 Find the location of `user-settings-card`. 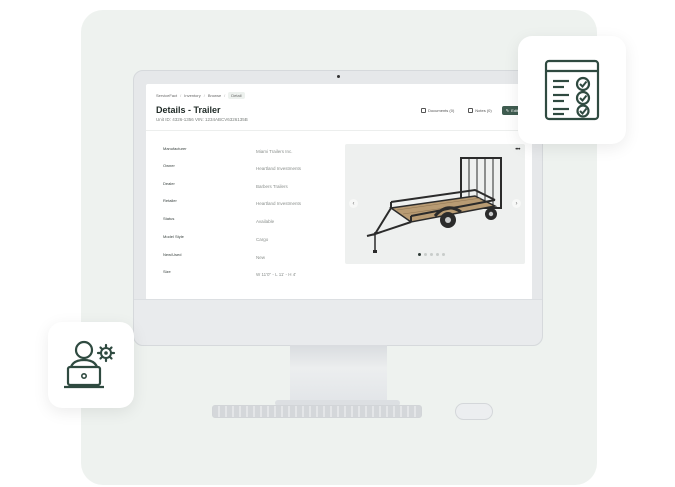

user-settings-card is located at coordinates (91, 365).